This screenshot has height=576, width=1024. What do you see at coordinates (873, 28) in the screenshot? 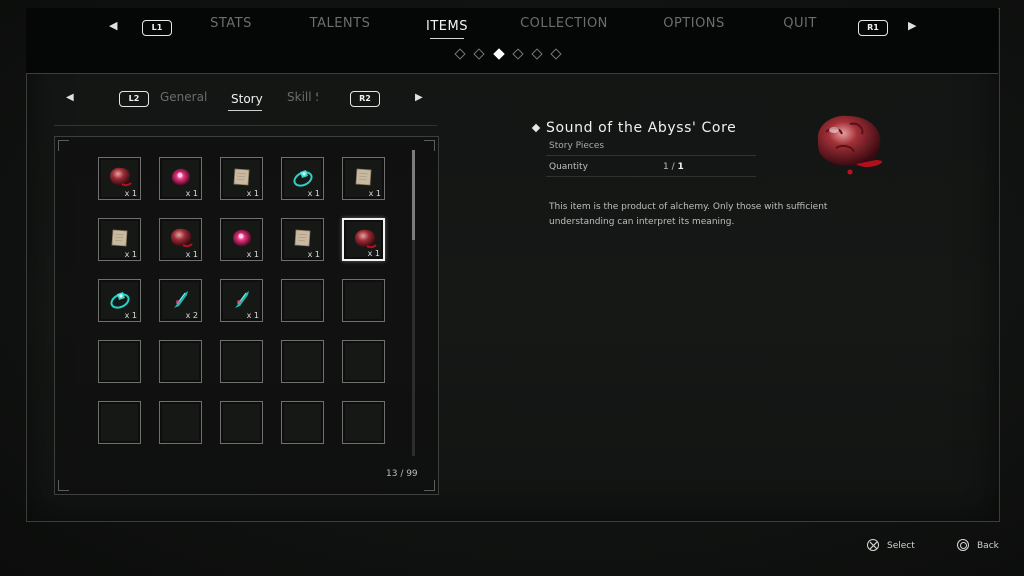
I see `r1-button: R1` at bounding box center [873, 28].